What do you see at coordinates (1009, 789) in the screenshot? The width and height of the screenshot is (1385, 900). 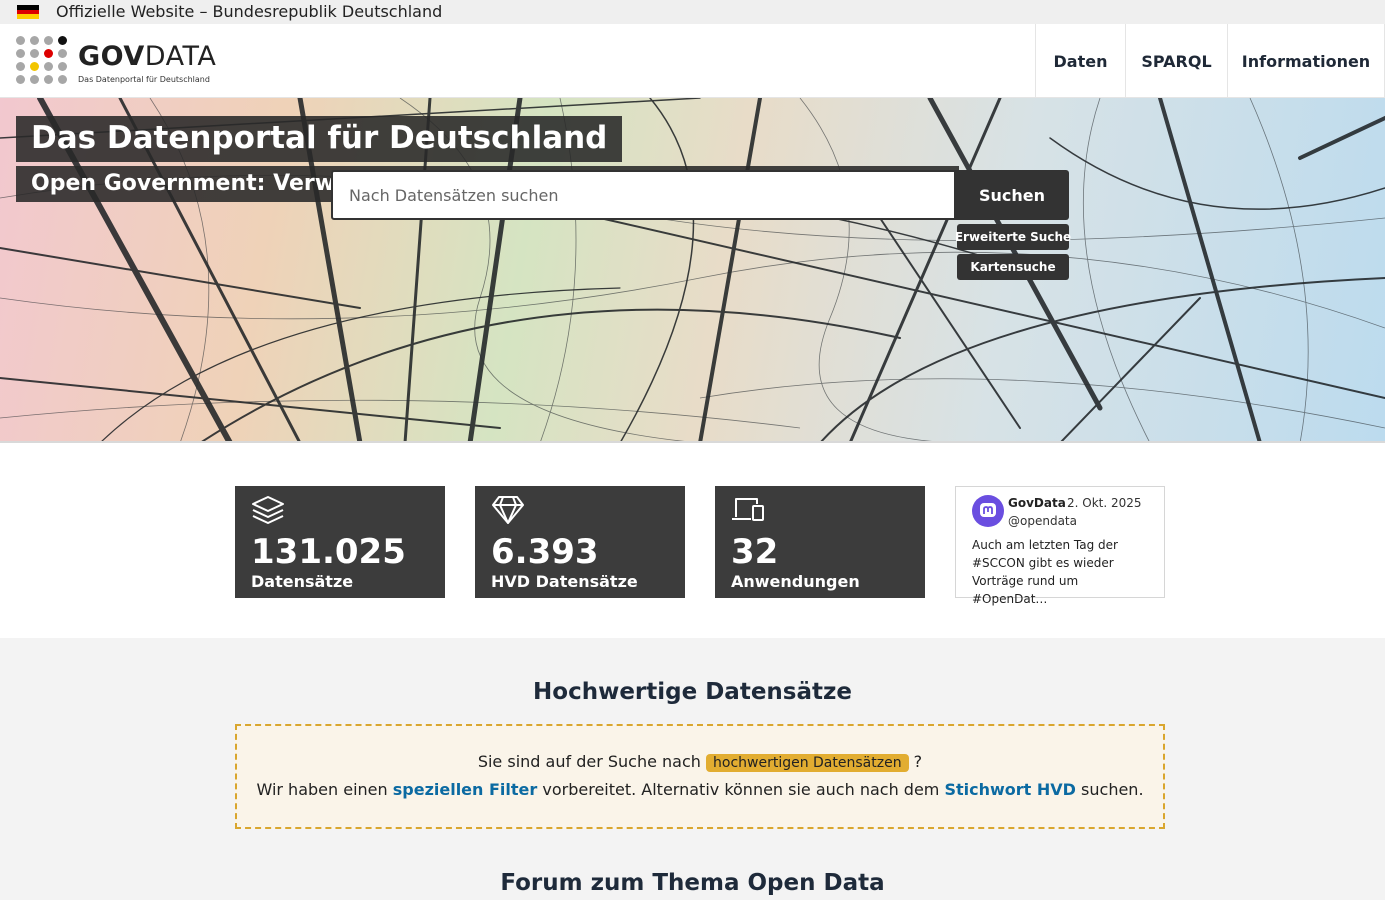 I see `keyword-hvd-link: Stichwort HVD` at bounding box center [1009, 789].